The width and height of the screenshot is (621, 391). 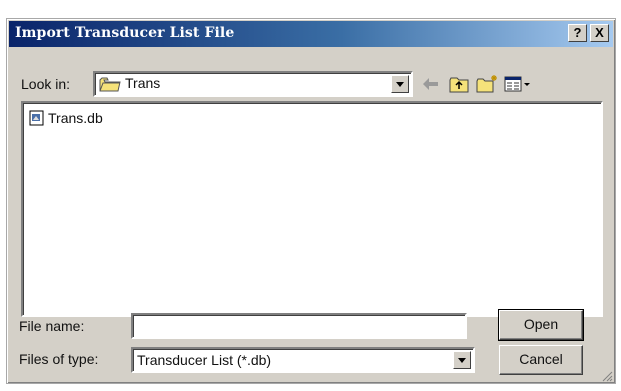 I want to click on filename-input, so click(x=299, y=326).